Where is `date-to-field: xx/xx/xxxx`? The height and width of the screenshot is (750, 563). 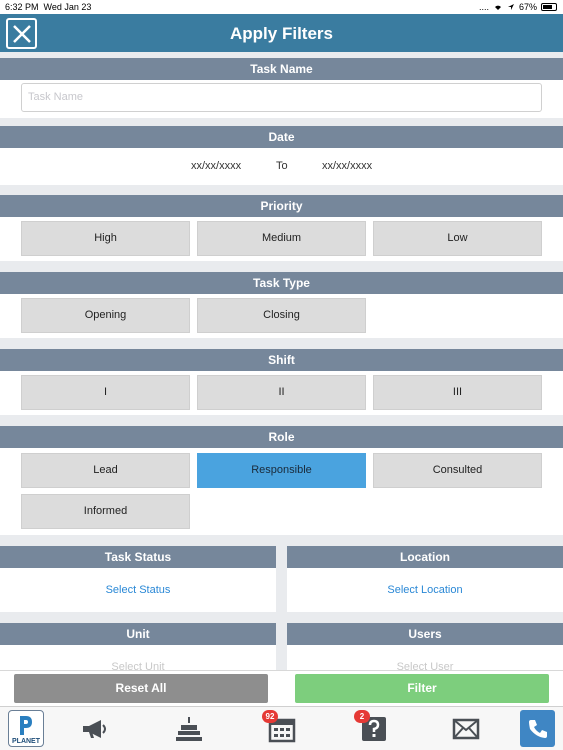
date-to-field: xx/xx/xxxx is located at coordinates (347, 166).